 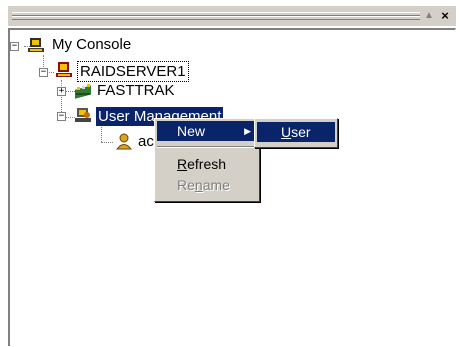 What do you see at coordinates (64, 69) in the screenshot?
I see `server-icon` at bounding box center [64, 69].